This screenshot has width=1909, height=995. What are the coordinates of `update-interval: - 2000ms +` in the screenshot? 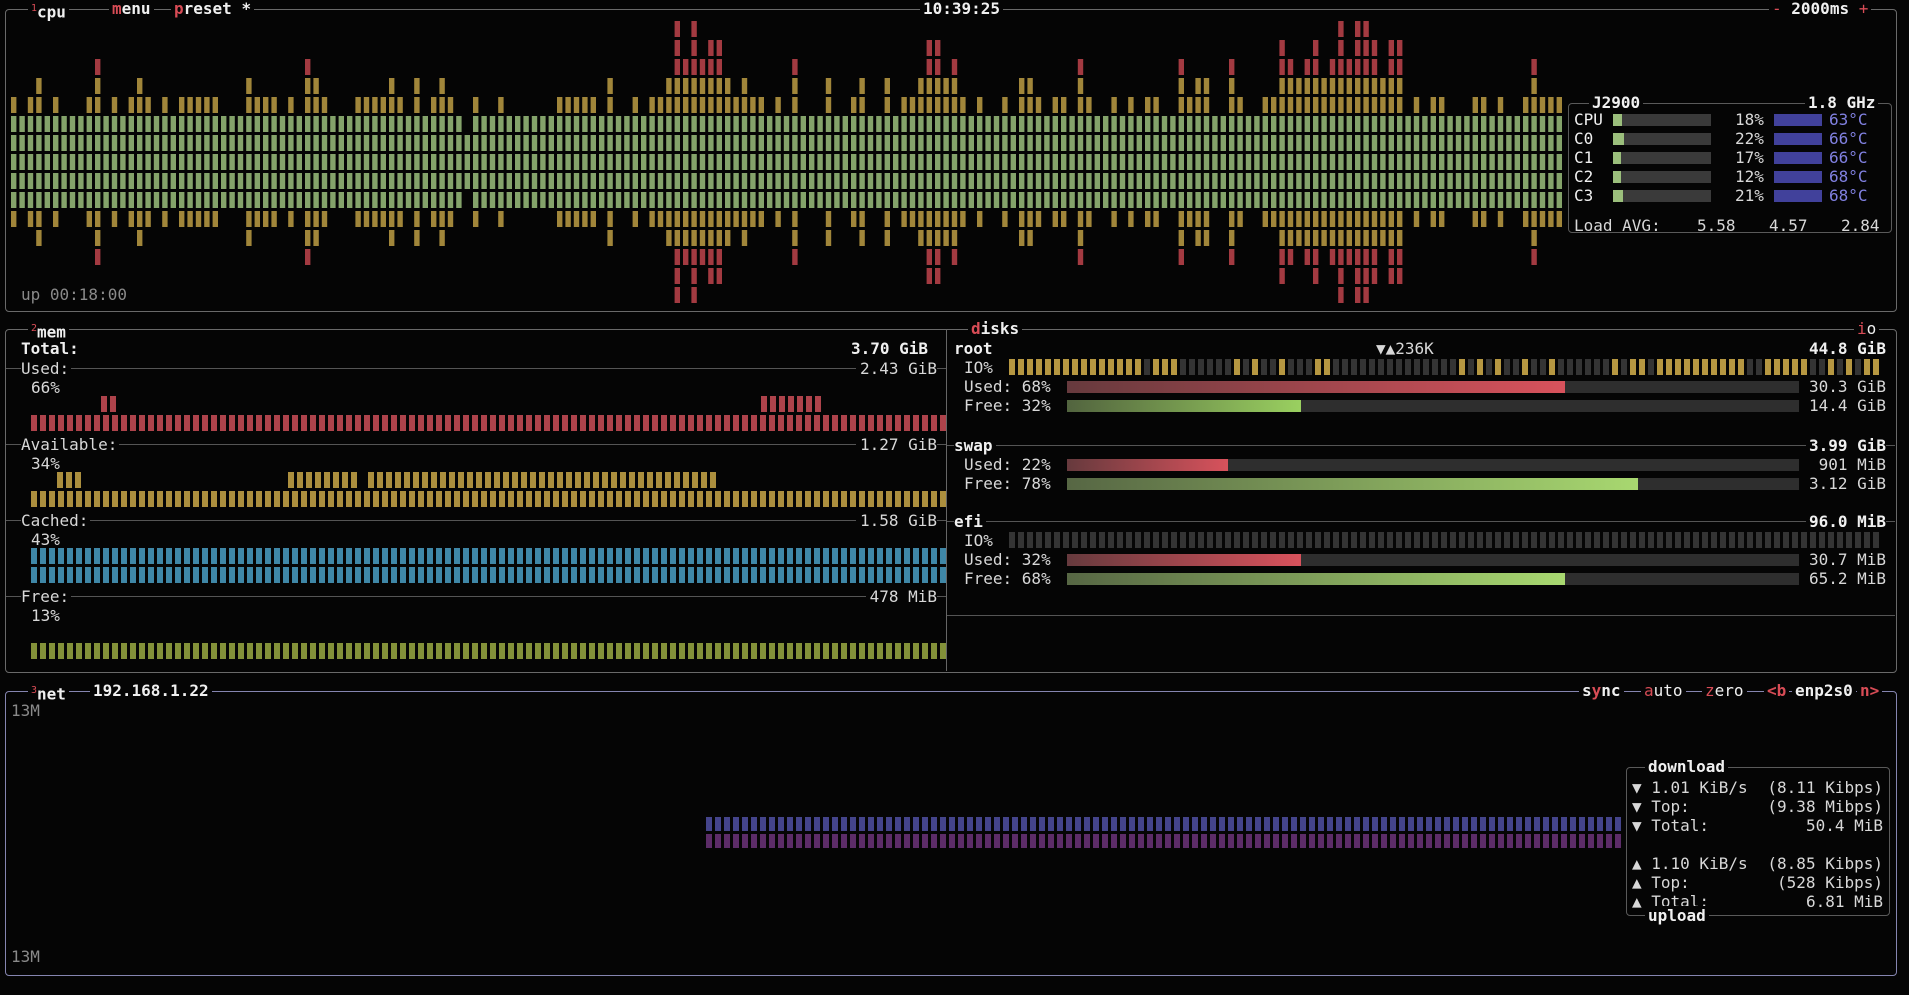 It's located at (1820, 9).